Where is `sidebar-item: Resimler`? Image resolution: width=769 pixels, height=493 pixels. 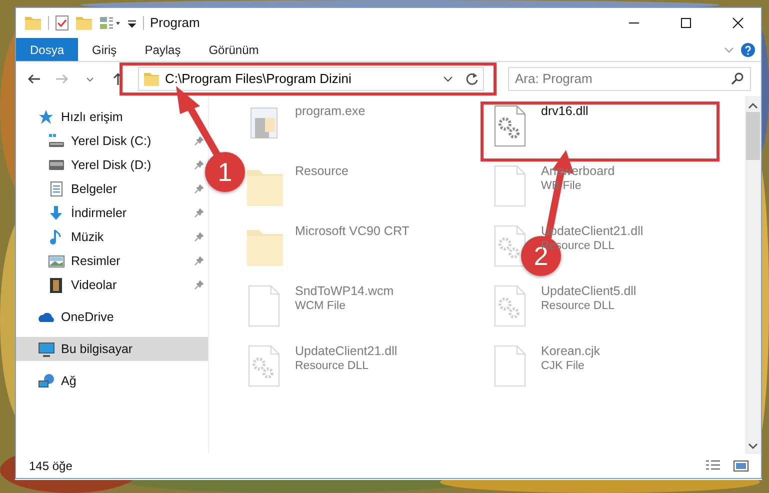 sidebar-item: Resimler is located at coordinates (112, 261).